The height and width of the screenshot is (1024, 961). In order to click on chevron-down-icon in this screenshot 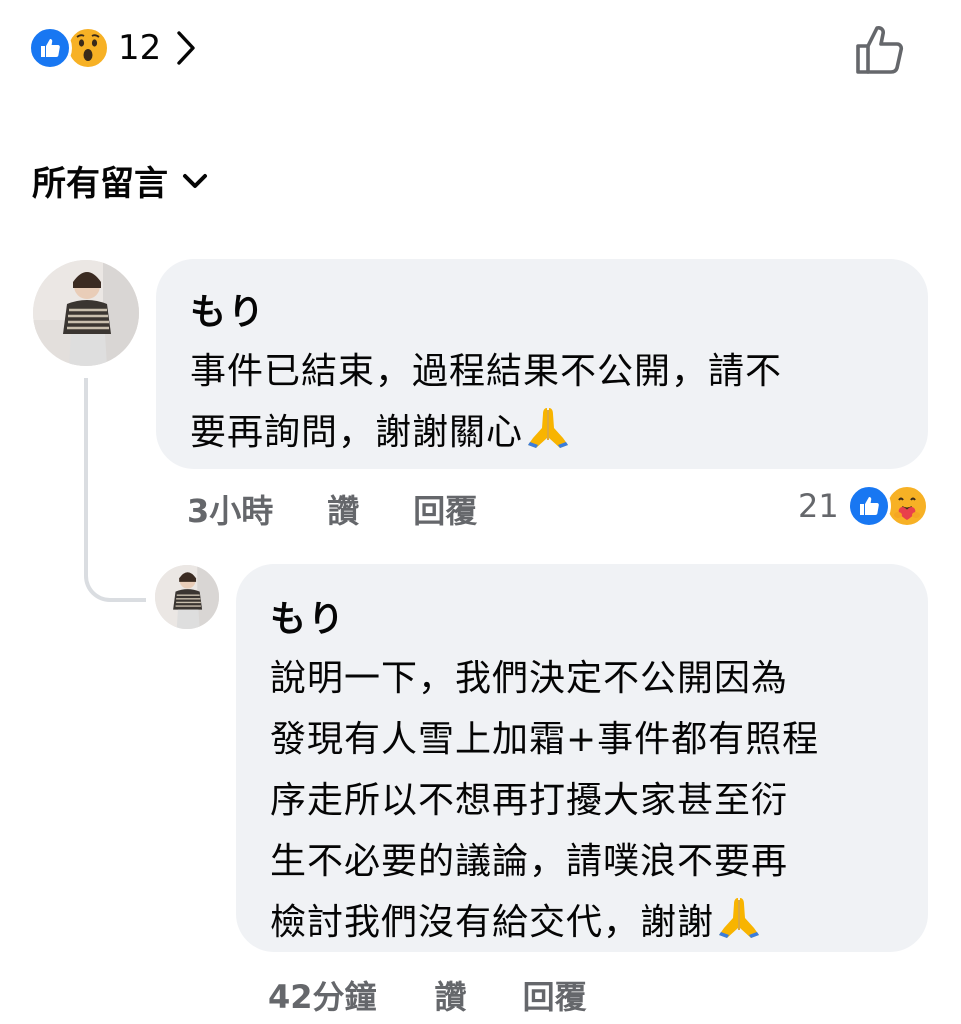, I will do `click(195, 180)`.